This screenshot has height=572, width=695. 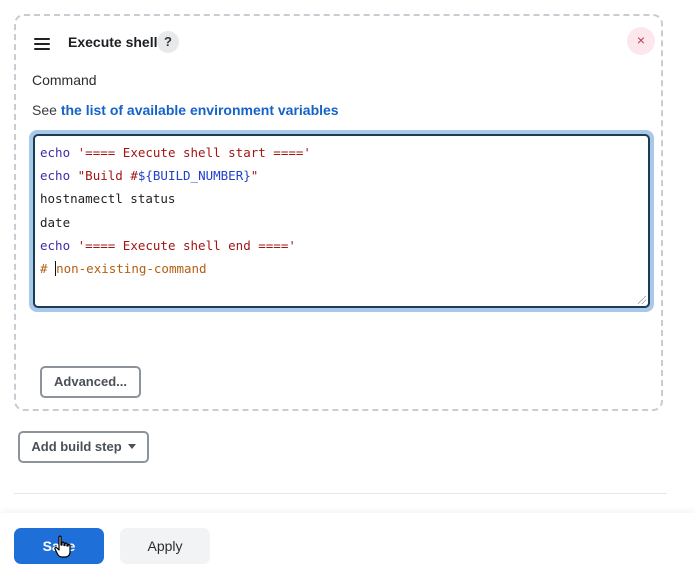 What do you see at coordinates (254, 176) in the screenshot?
I see `code-token: "` at bounding box center [254, 176].